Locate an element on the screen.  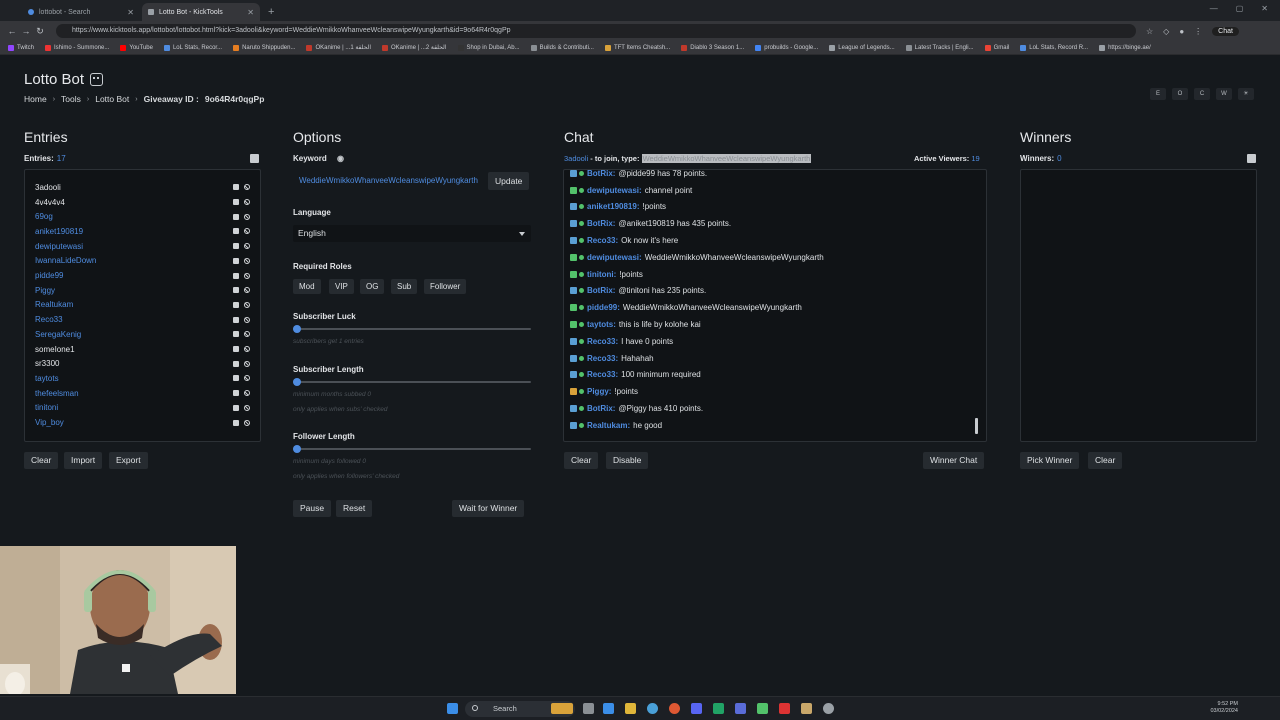
breadcrumb-home: Home is located at coordinates (35, 99).